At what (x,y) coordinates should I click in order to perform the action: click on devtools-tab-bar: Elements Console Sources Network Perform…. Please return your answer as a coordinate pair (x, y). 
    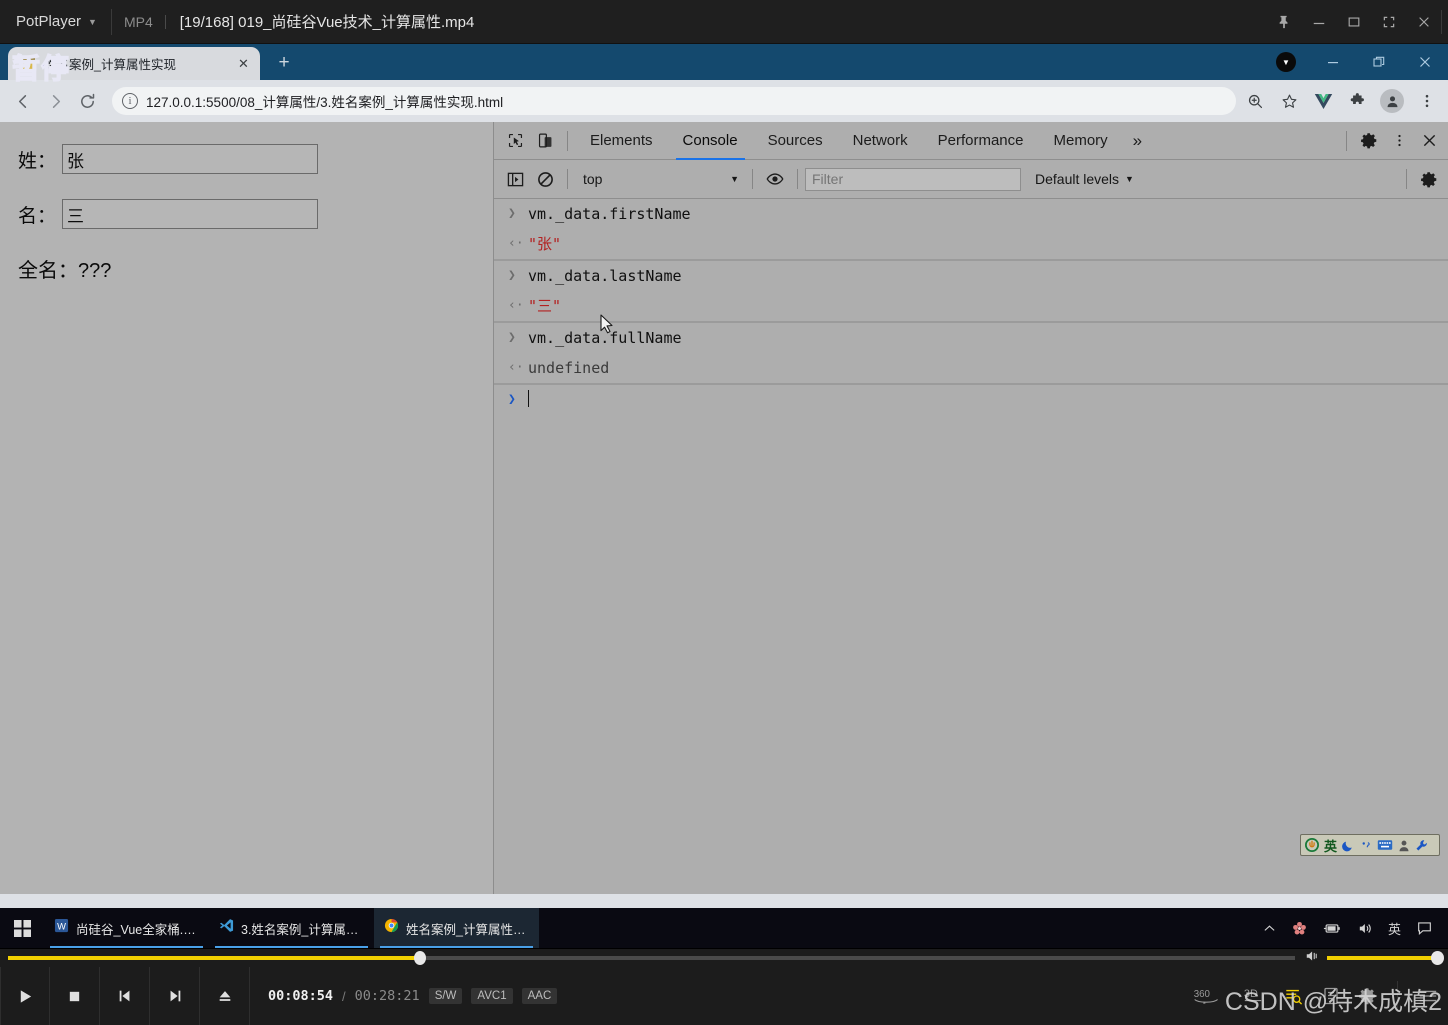
    Looking at the image, I should click on (971, 141).